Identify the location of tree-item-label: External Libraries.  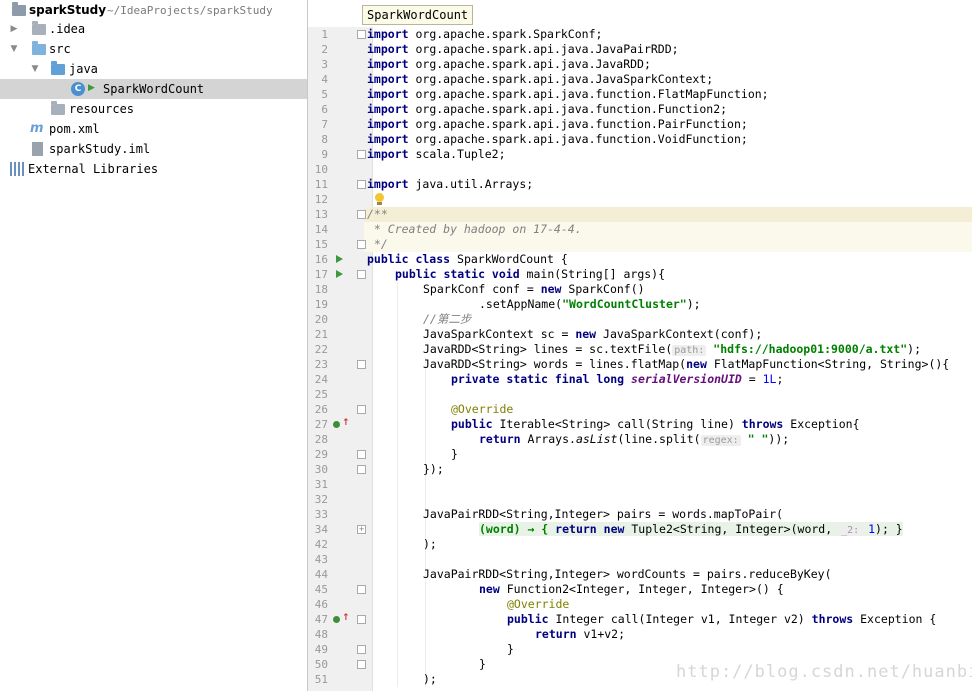
(93, 169).